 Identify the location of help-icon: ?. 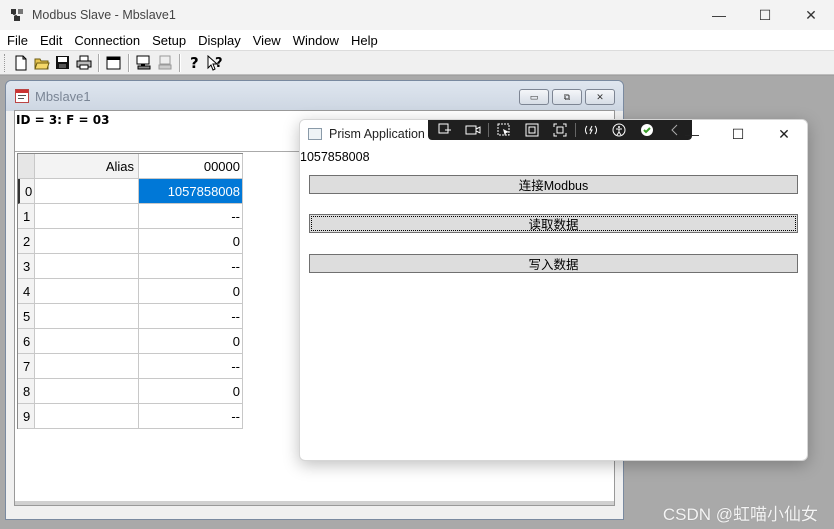
(194, 63).